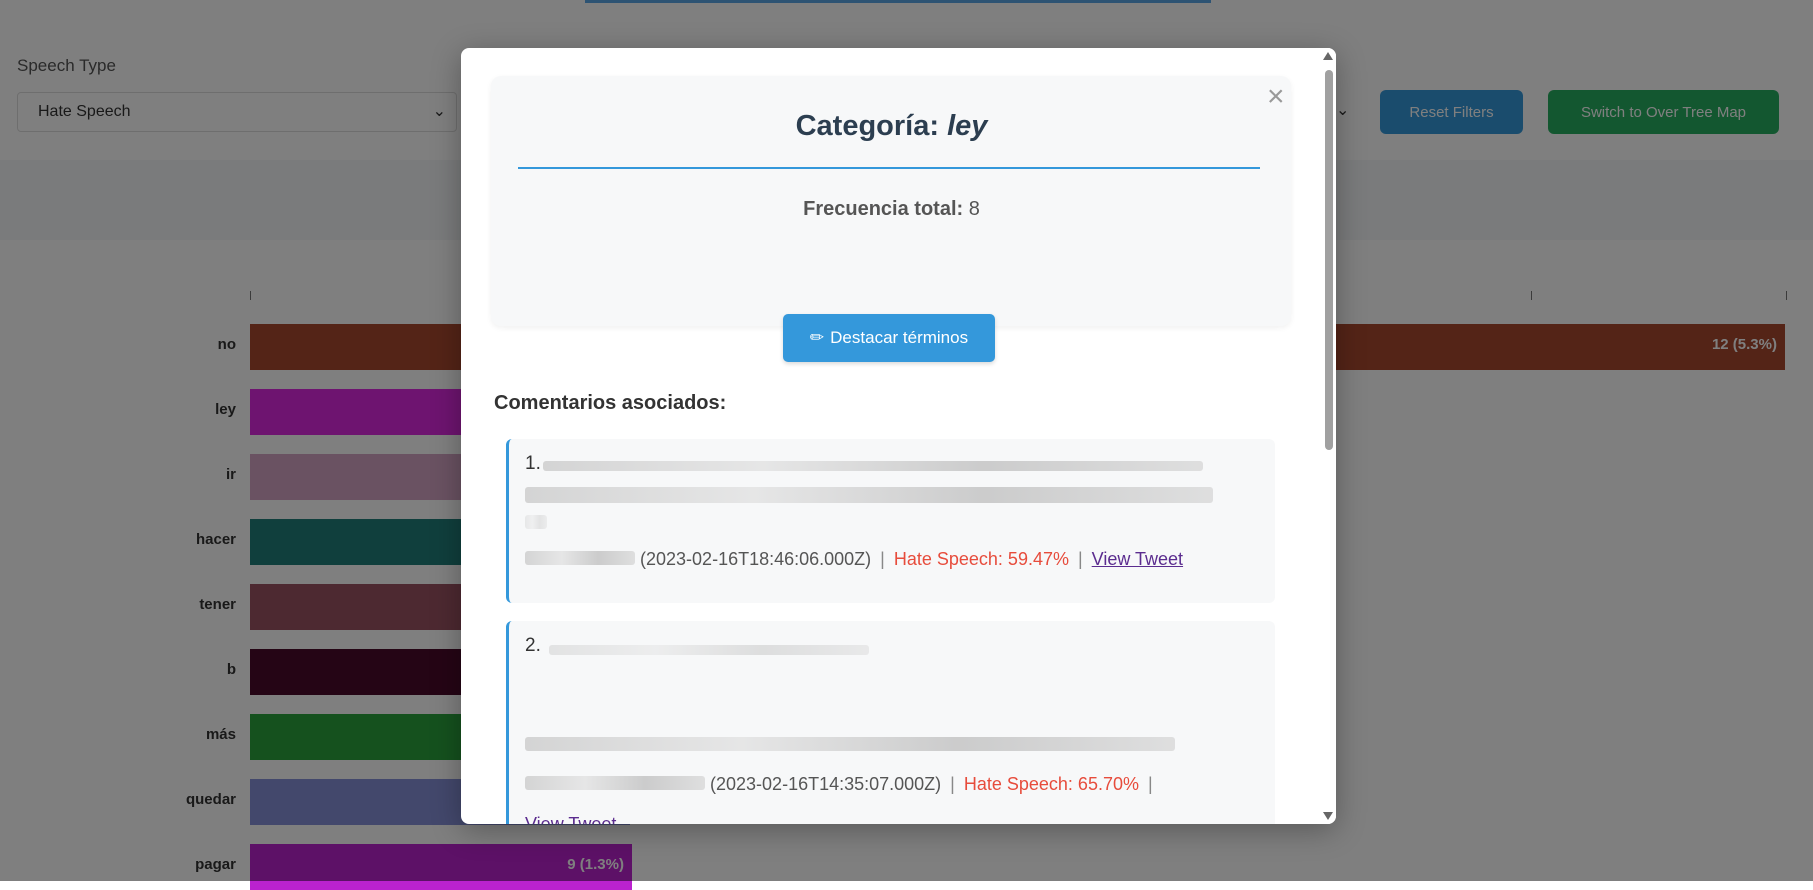 This screenshot has width=1813, height=890. I want to click on total-frequency: Frecuencia total: 8, so click(891, 209).